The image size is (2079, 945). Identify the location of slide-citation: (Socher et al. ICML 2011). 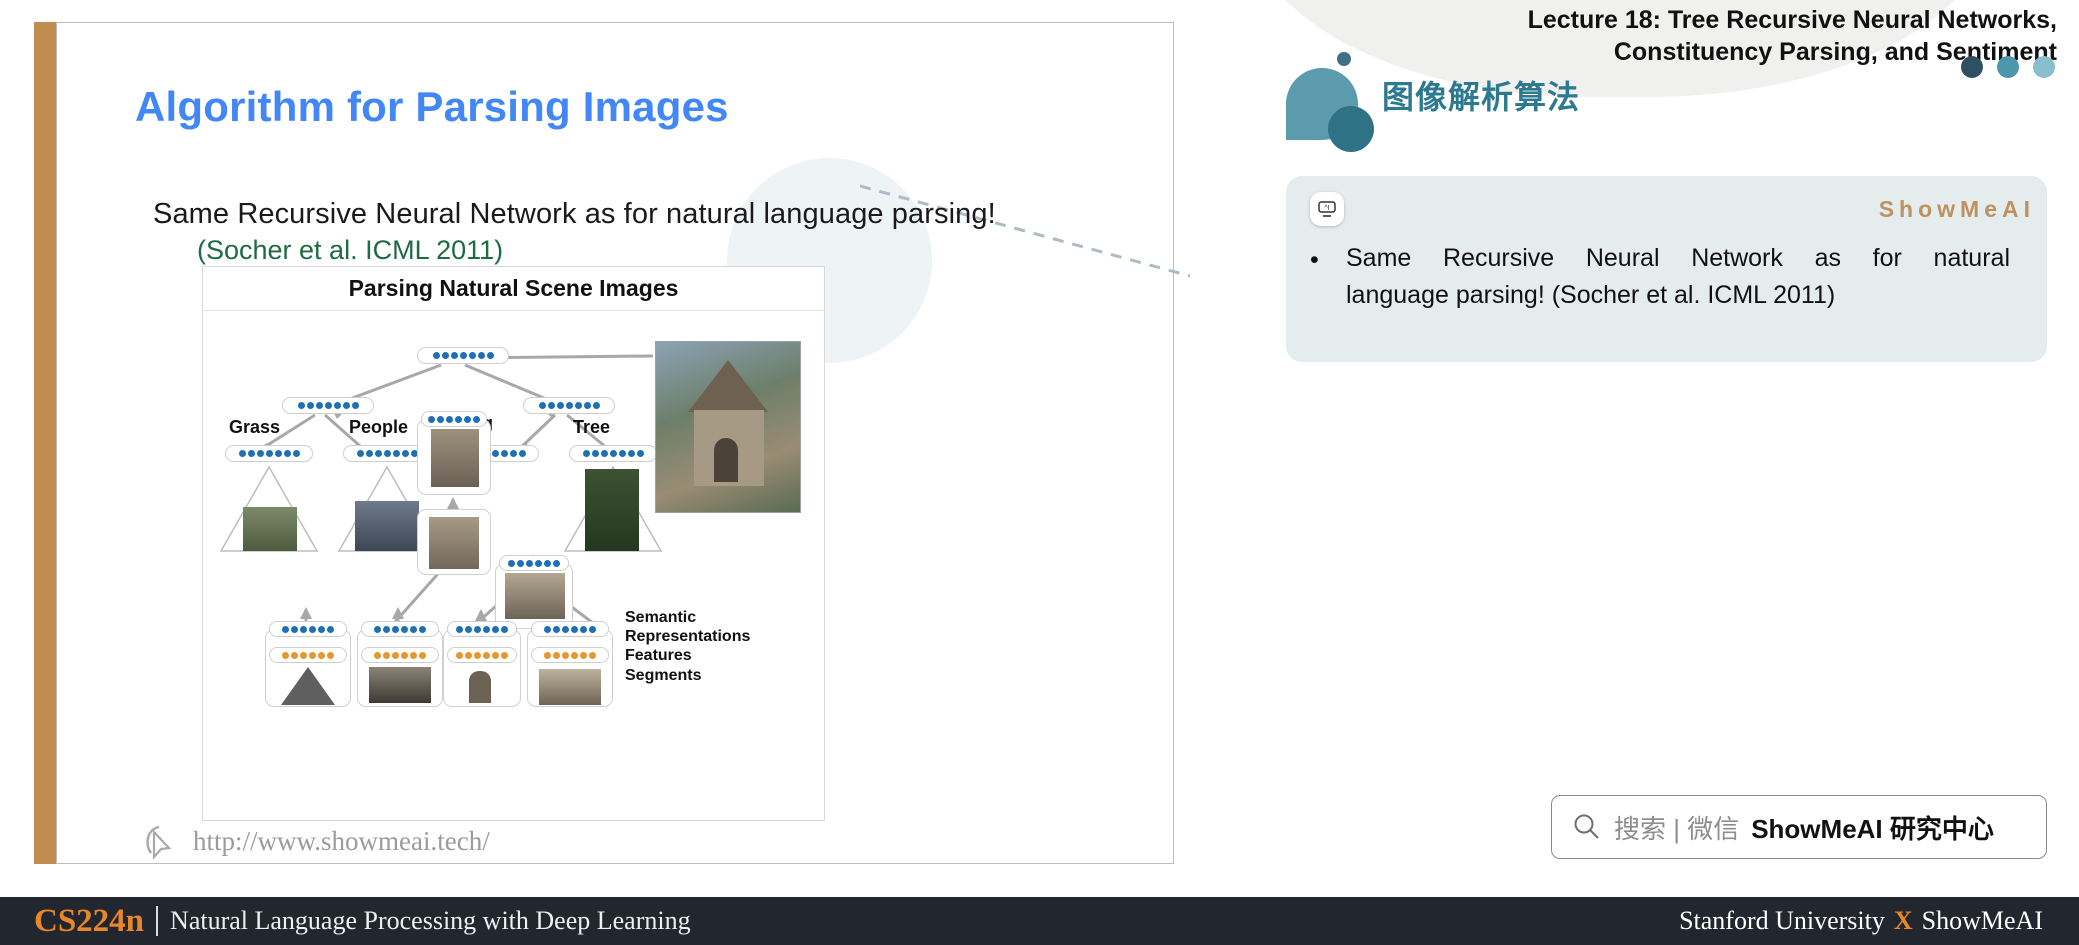
(350, 250).